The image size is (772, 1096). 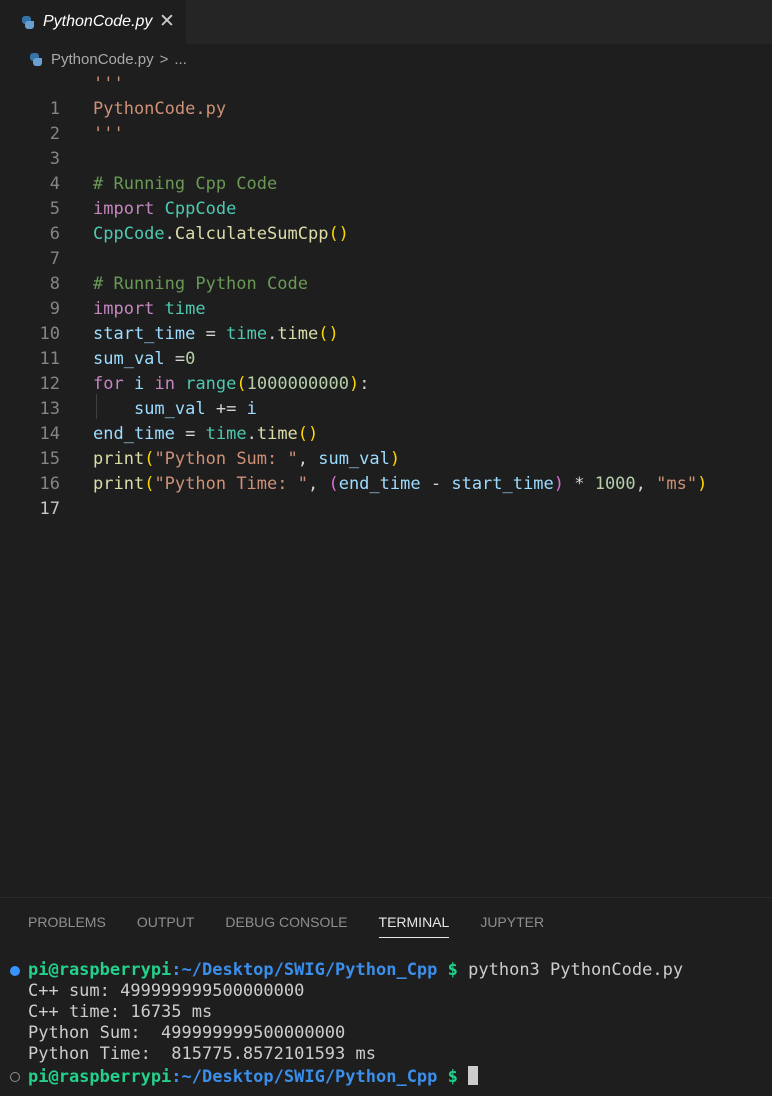 What do you see at coordinates (386, 270) in the screenshot?
I see `code-line: 8` at bounding box center [386, 270].